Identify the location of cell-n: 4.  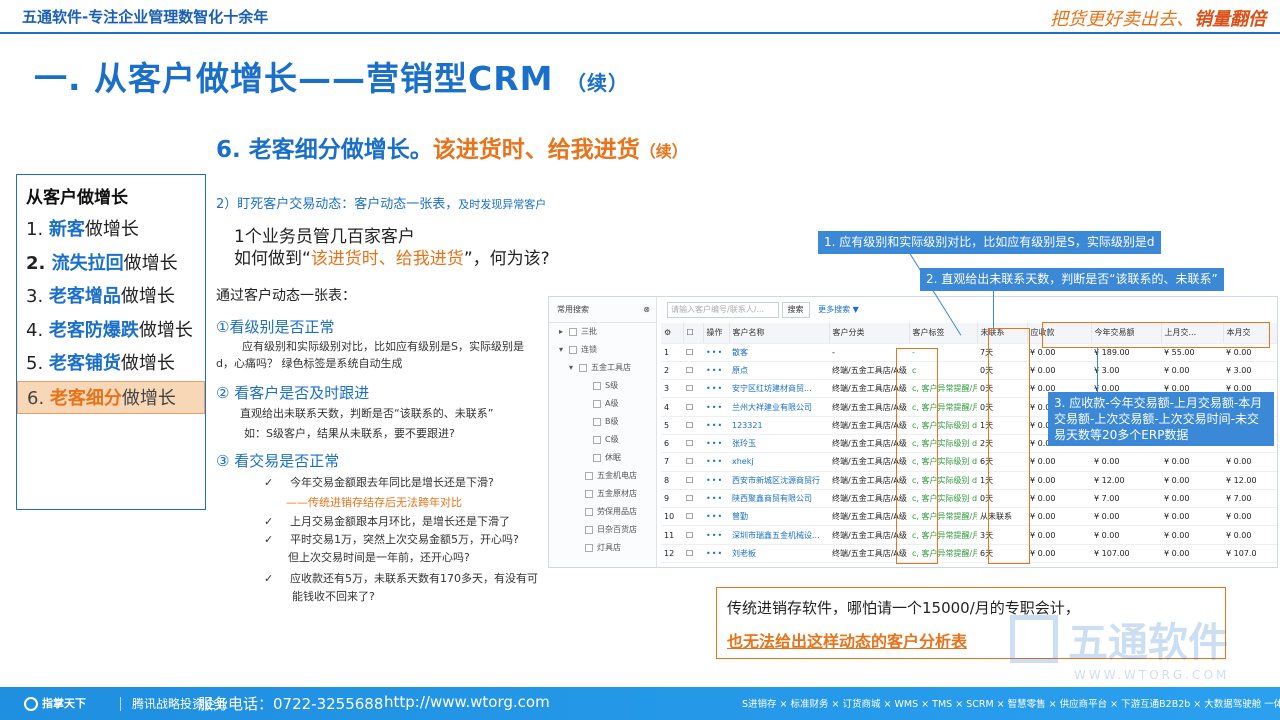
(672, 407).